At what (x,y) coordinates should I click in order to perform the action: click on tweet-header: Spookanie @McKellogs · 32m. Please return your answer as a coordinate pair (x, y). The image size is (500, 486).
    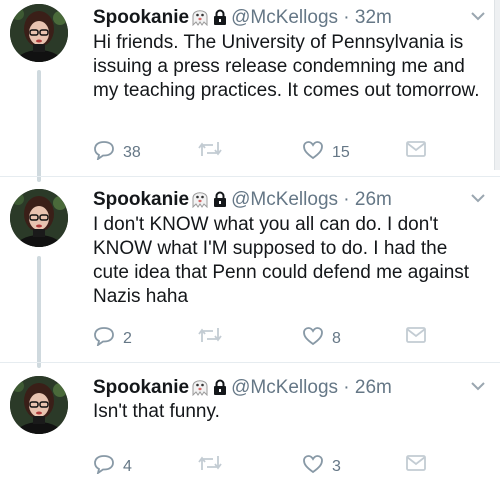
    Looking at the image, I should click on (242, 19).